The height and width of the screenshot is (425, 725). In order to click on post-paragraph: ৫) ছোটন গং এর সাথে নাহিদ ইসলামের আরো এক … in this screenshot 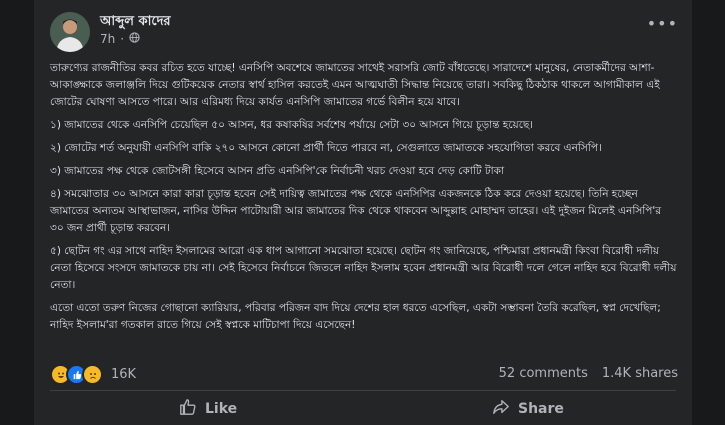, I will do `click(363, 268)`.